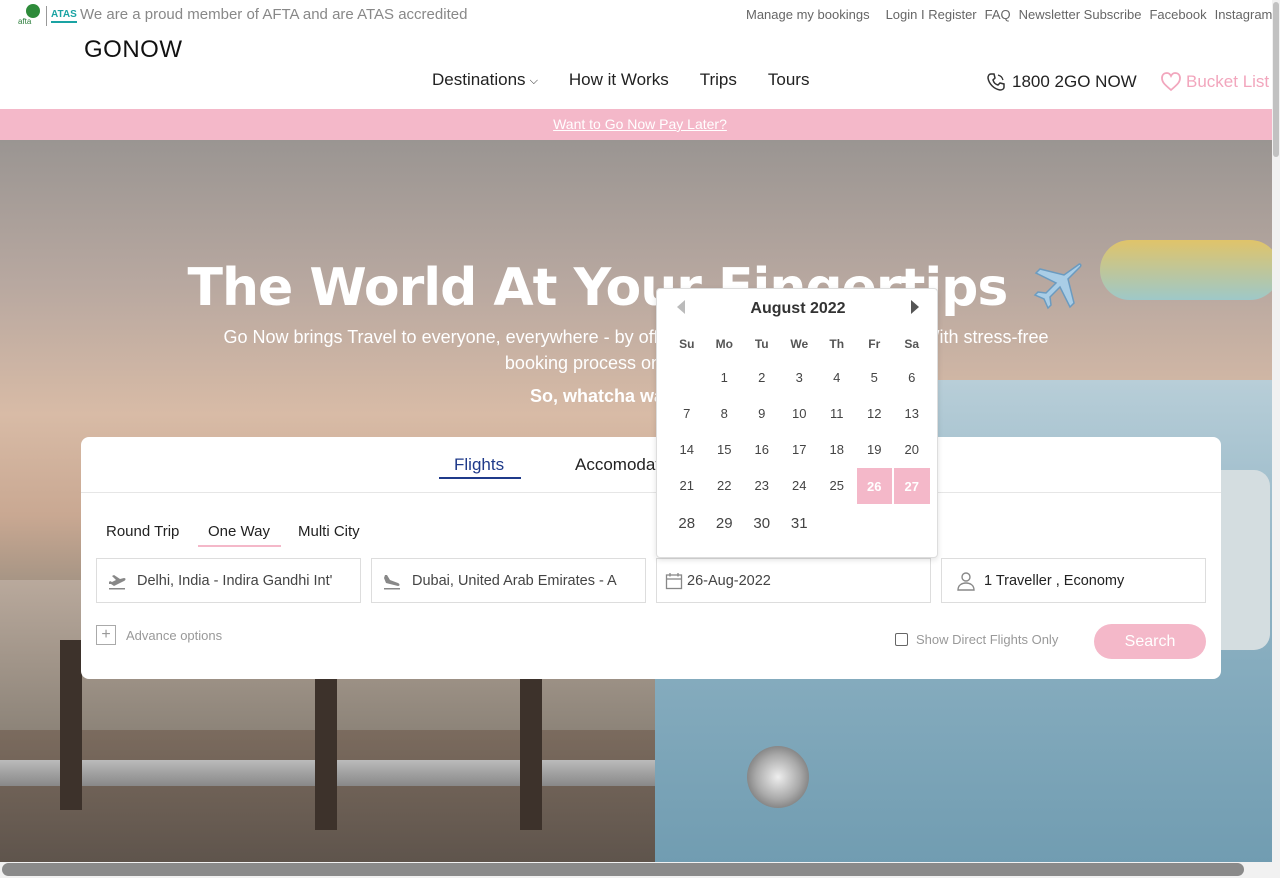 The height and width of the screenshot is (878, 1280). I want to click on weekday-label: Tu, so click(761, 344).